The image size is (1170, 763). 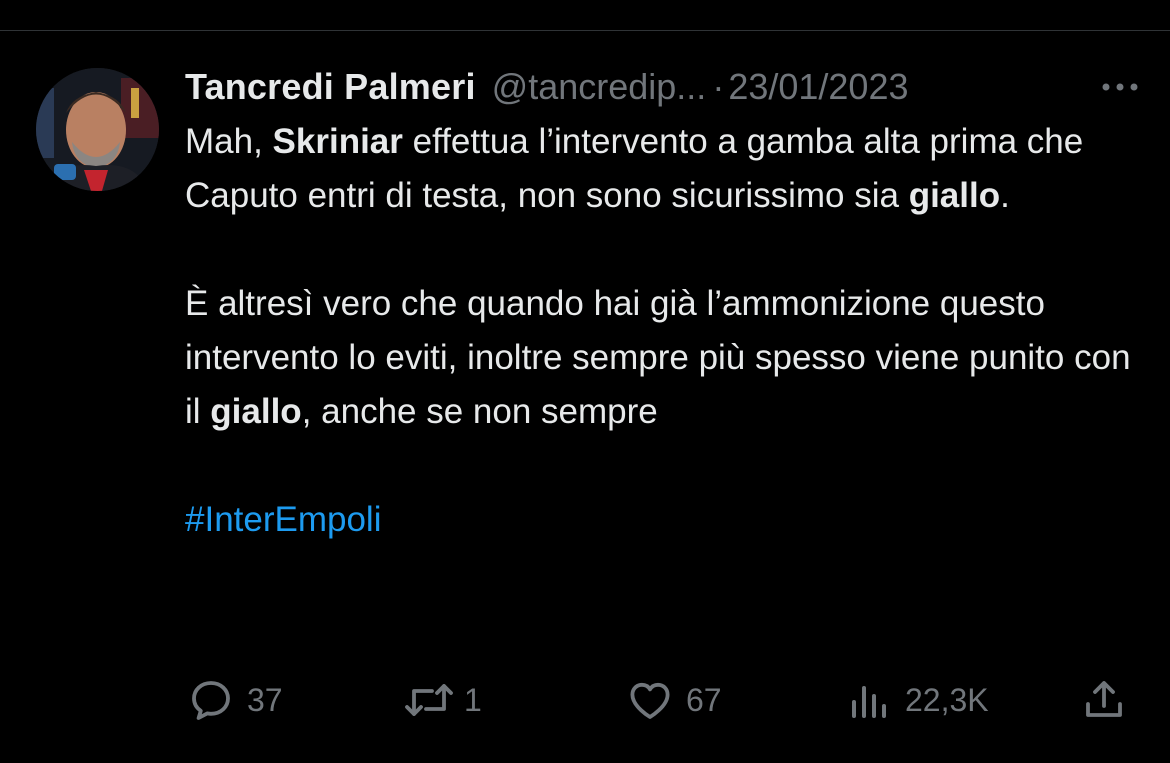 What do you see at coordinates (235, 700) in the screenshot?
I see `reply-button: 37` at bounding box center [235, 700].